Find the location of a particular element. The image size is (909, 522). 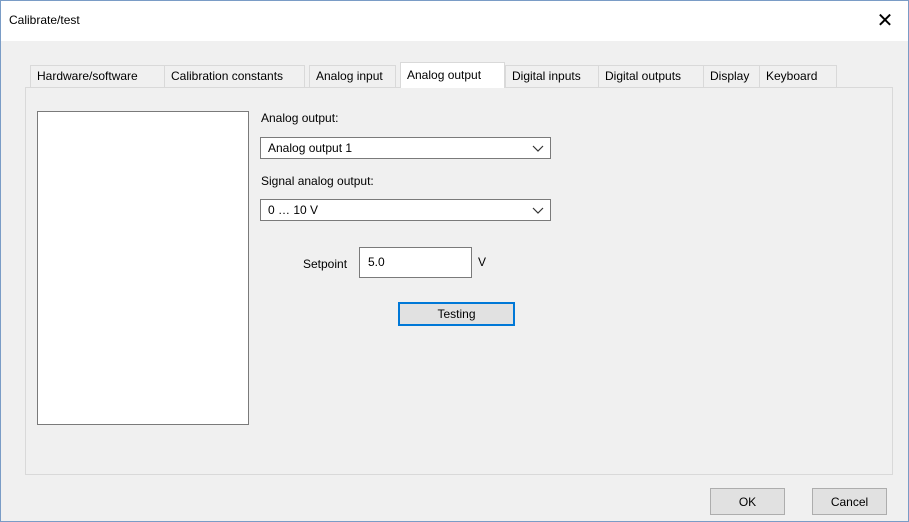

tab-display: Display is located at coordinates (733, 76).